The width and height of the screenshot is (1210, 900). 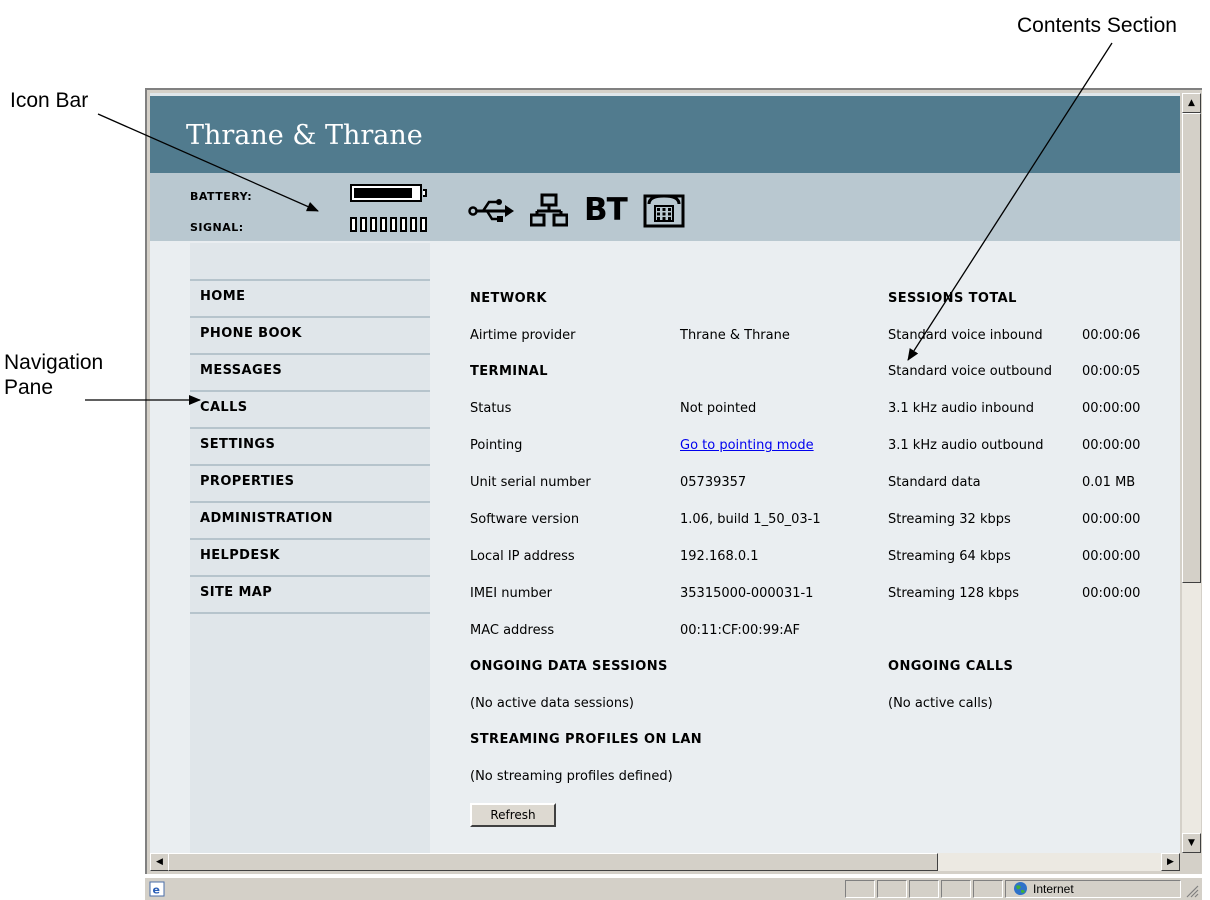 What do you see at coordinates (208, 162) in the screenshot?
I see `icon-bar-arrow` at bounding box center [208, 162].